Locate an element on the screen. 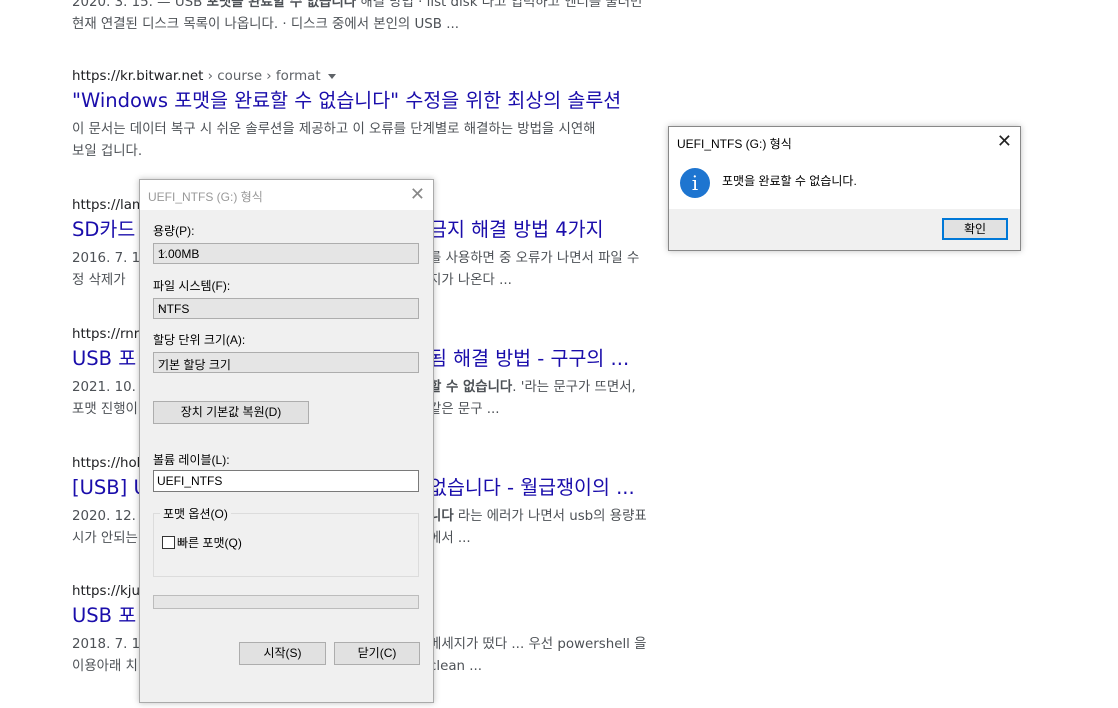 The width and height of the screenshot is (1118, 708). cite-path: › course › format is located at coordinates (262, 76).